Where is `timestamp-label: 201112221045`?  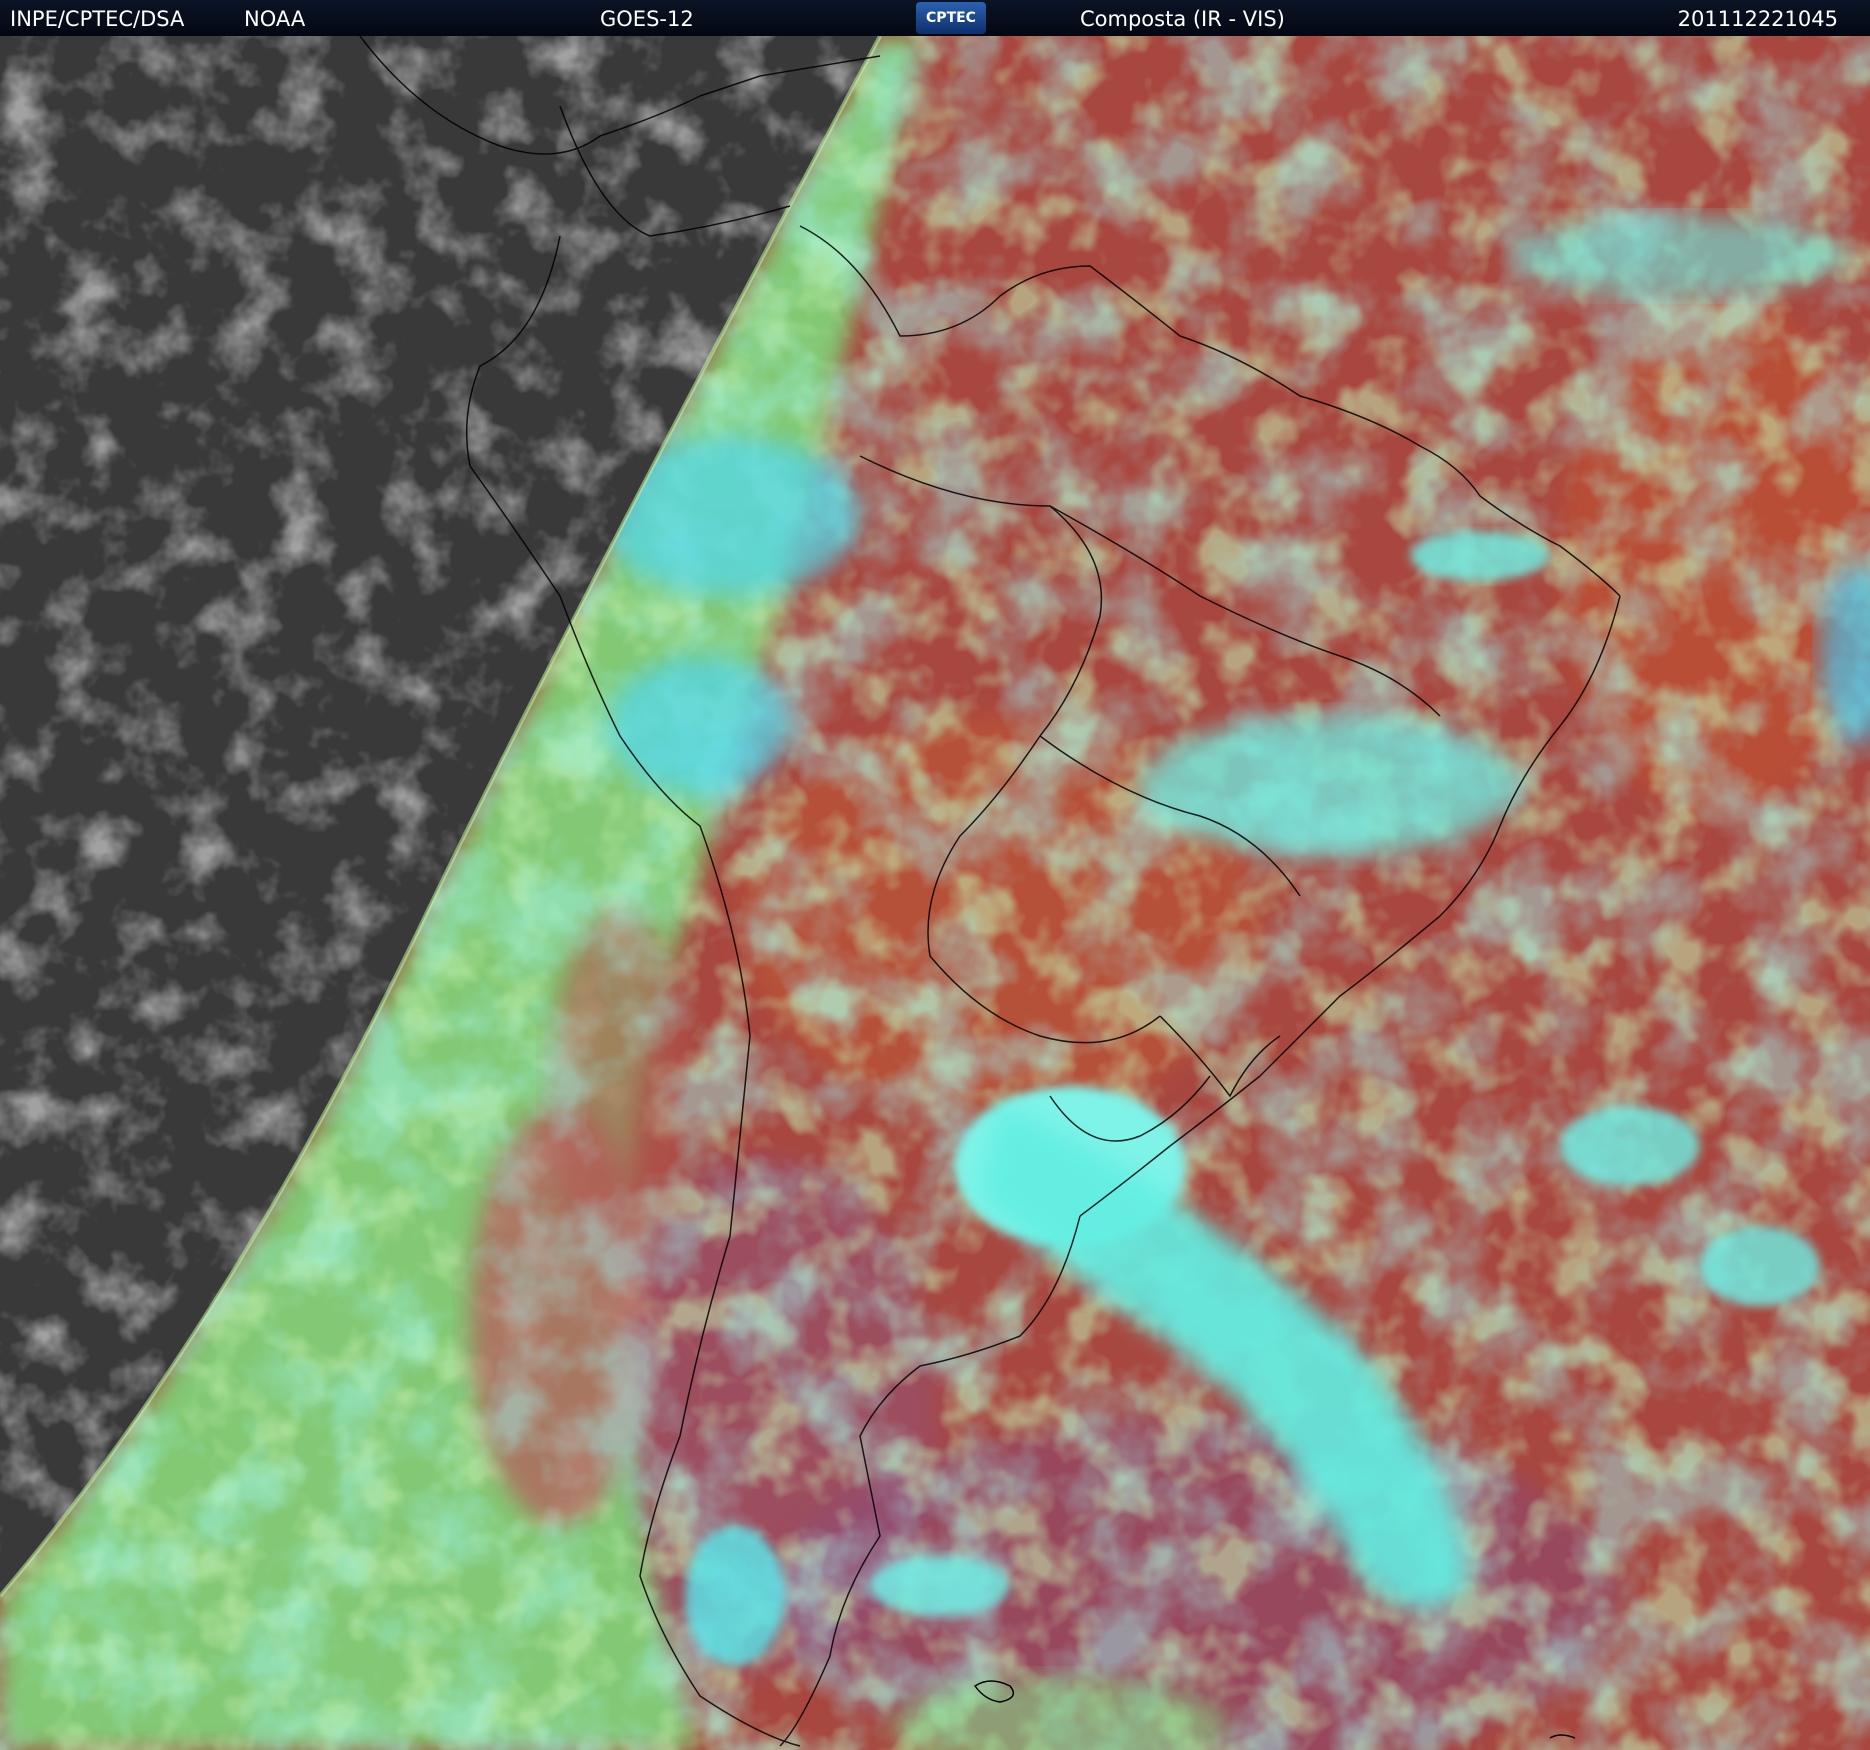
timestamp-label: 201112221045 is located at coordinates (1757, 19).